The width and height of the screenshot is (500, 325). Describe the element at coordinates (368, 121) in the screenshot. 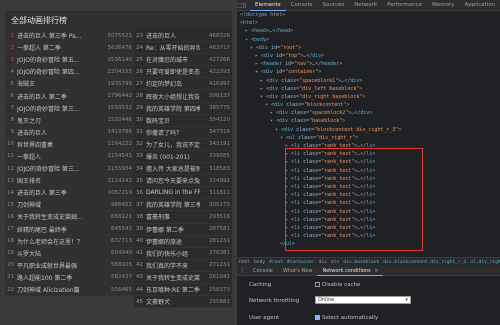

I see `dom-node: ▾ <div class="baseblock">` at that location.